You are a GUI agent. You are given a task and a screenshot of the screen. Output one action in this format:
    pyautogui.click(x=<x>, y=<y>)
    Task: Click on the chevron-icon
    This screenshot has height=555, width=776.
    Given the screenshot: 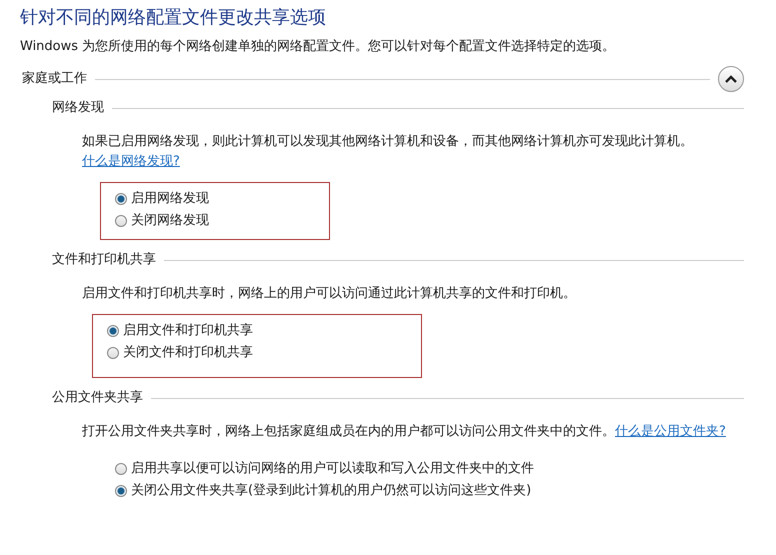 What is the action you would take?
    pyautogui.click(x=731, y=79)
    